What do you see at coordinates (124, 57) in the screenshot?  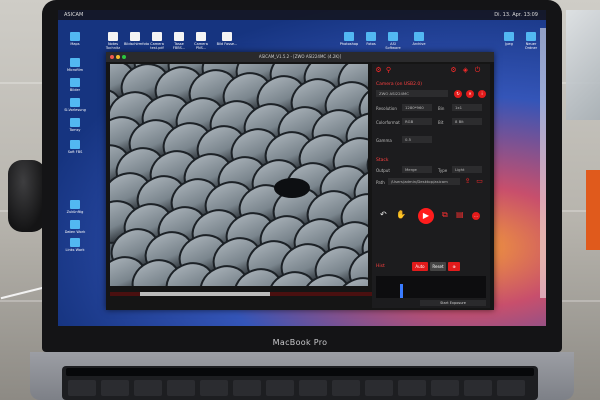 I see `zoom-window-button` at bounding box center [124, 57].